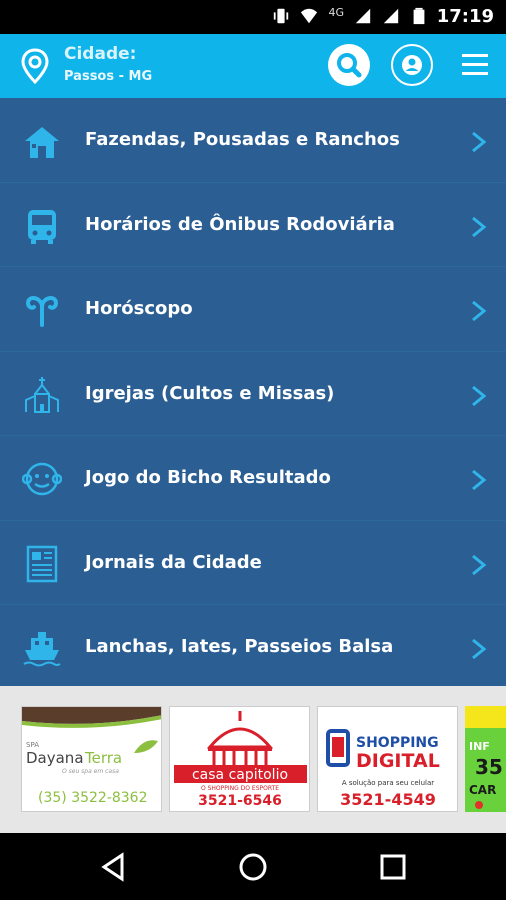 This screenshot has height=900, width=506. Describe the element at coordinates (208, 477) in the screenshot. I see `item-label: Jogo do Bicho Resultado` at that location.